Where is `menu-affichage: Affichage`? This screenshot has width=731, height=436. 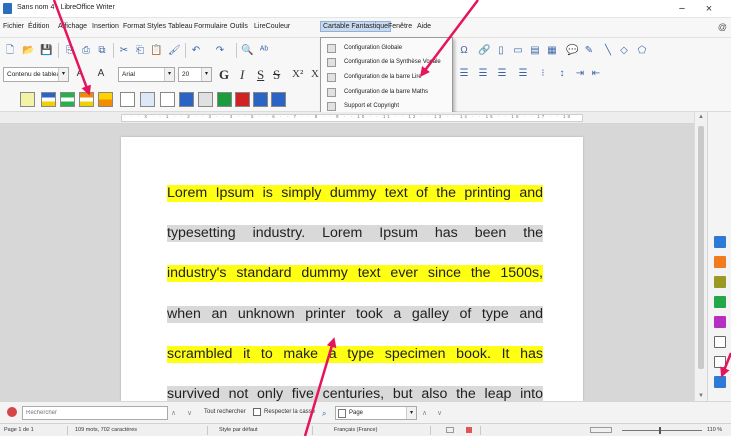 menu-affichage: Affichage is located at coordinates (72, 26).